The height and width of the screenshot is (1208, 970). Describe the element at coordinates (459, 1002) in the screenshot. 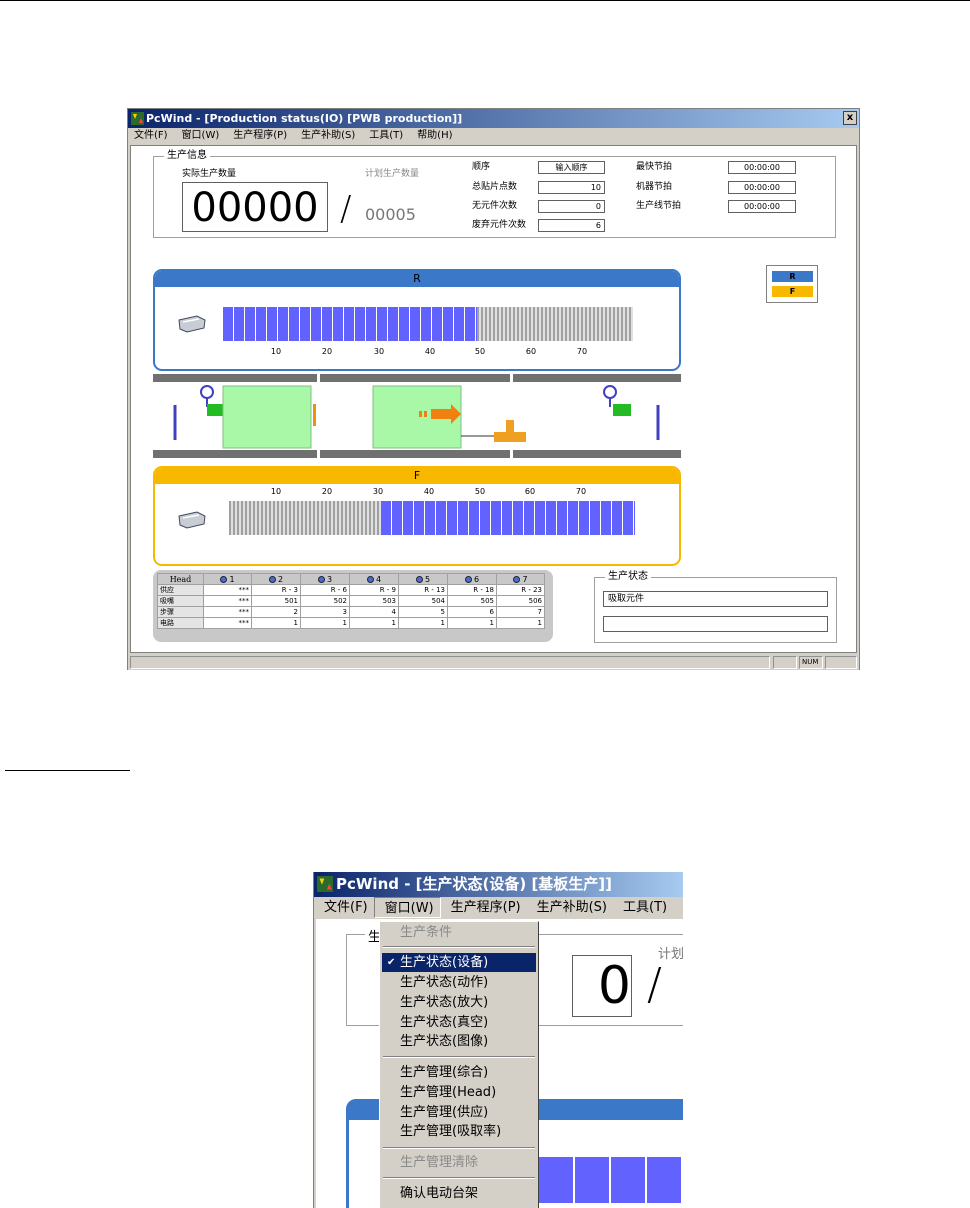

I see `menu-item-status-zoom: 生产状态(放大)` at that location.